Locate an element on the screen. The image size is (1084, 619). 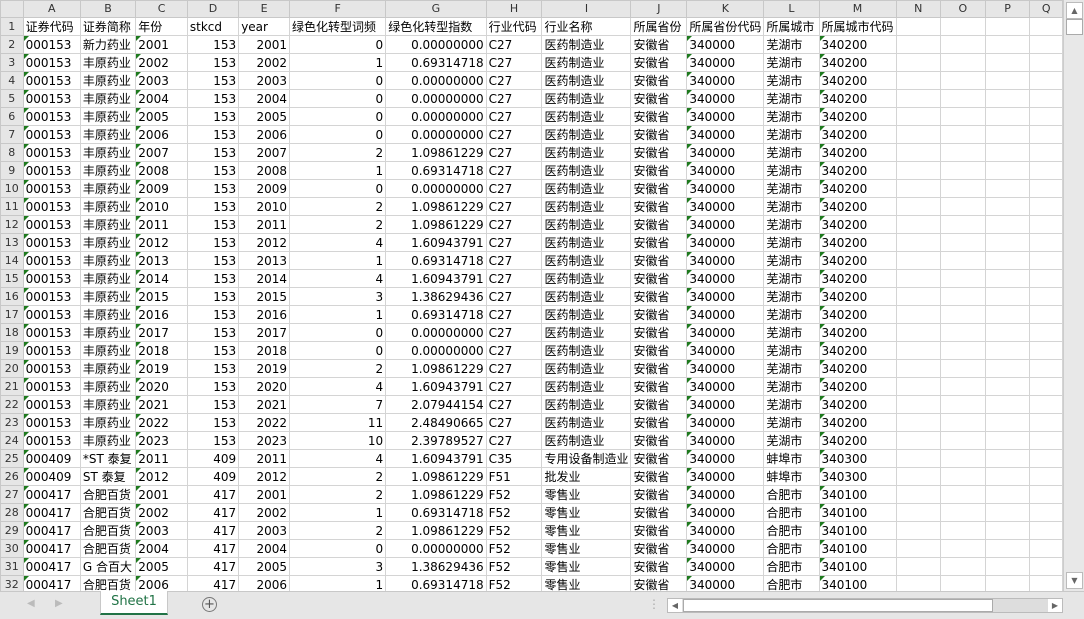
cell-Q4 is located at coordinates (1046, 80).